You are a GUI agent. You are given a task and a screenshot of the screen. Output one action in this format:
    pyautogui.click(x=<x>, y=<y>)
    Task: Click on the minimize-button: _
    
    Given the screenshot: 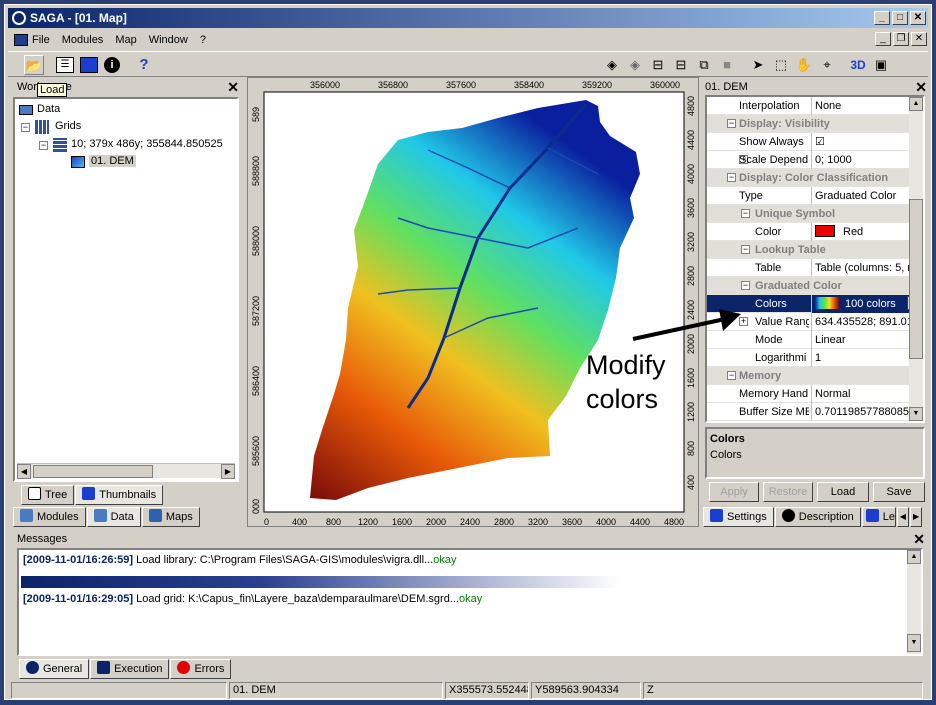 What is the action you would take?
    pyautogui.click(x=882, y=18)
    